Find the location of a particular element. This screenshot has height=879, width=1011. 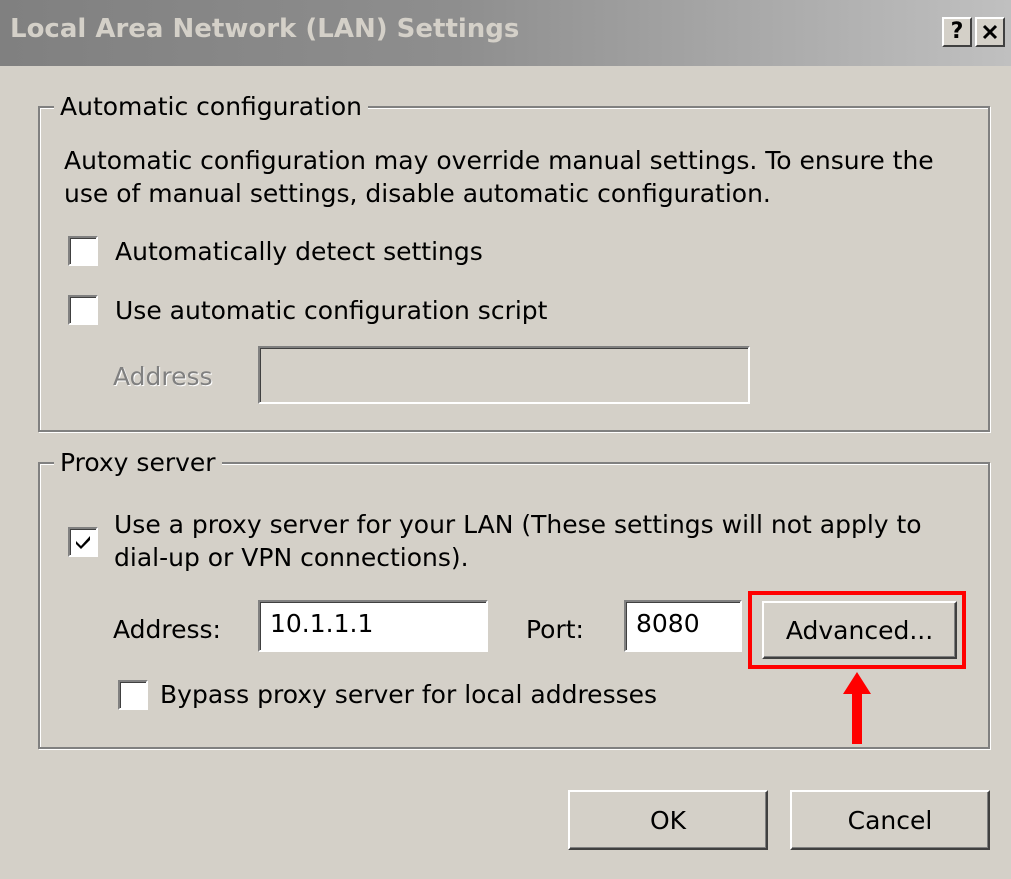

checkmark-icon is located at coordinates (83, 542).